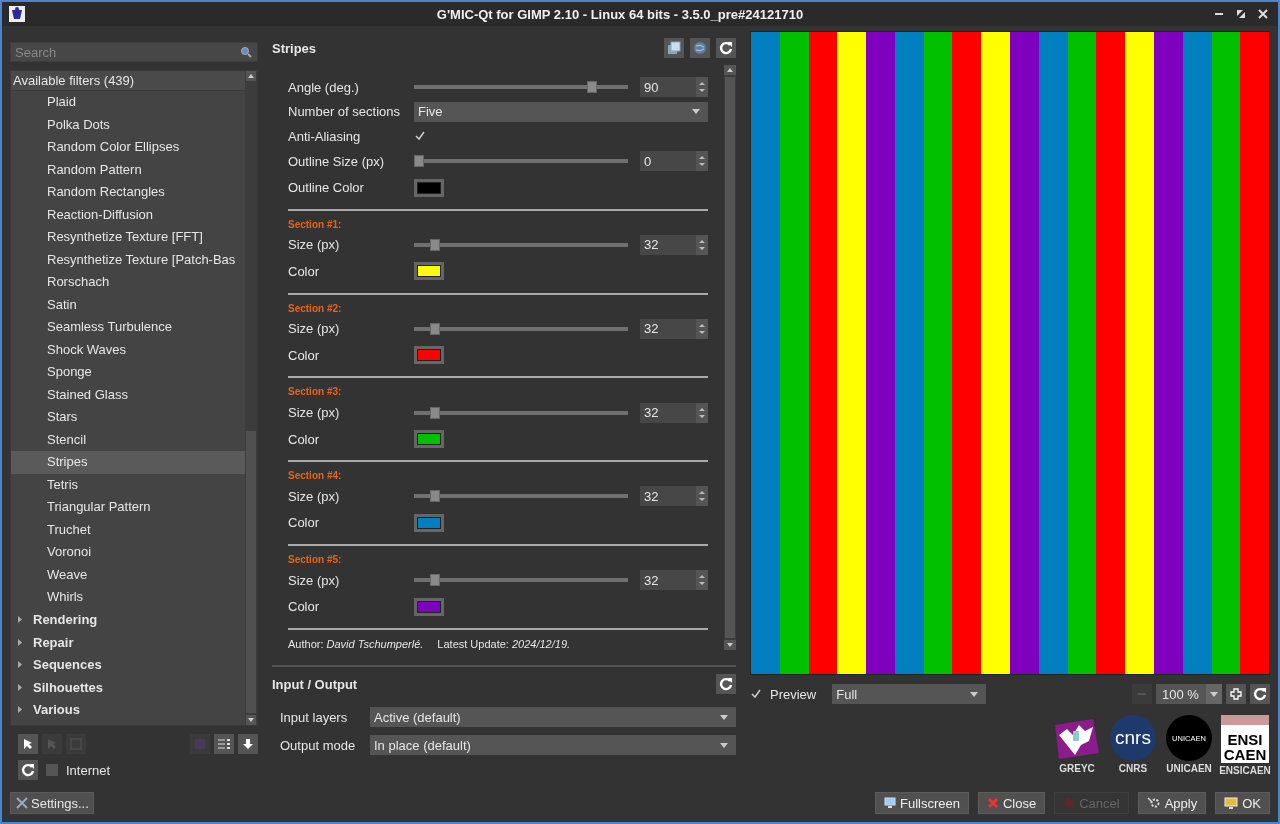 This screenshot has height=824, width=1280. What do you see at coordinates (1241, 14) in the screenshot?
I see `maximize-icon` at bounding box center [1241, 14].